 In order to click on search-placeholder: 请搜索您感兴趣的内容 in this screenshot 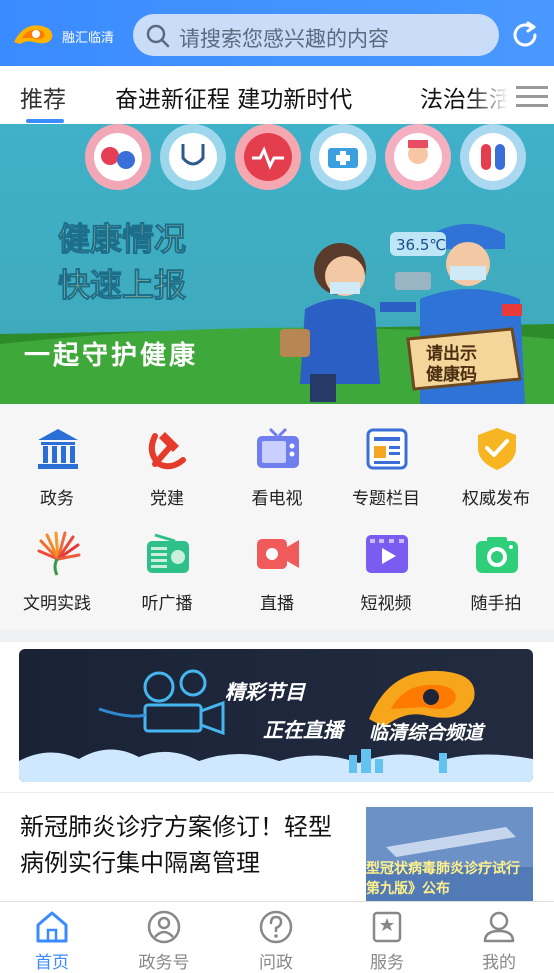, I will do `click(284, 39)`.